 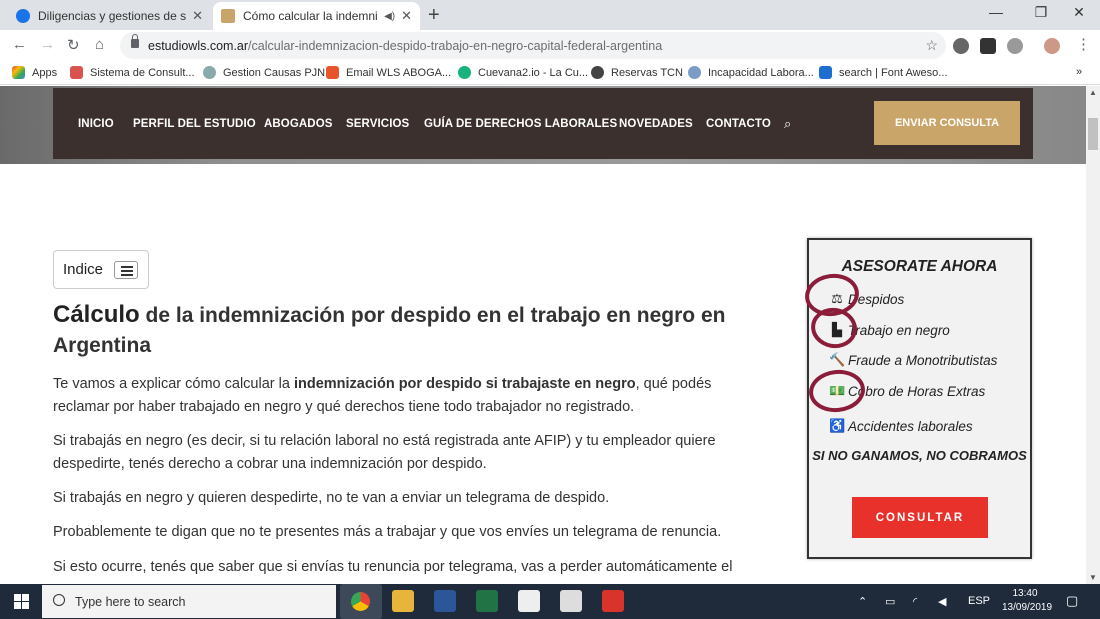 What do you see at coordinates (194, 124) in the screenshot?
I see `nav-perfil: PERFIL DEL ESTUDIO` at bounding box center [194, 124].